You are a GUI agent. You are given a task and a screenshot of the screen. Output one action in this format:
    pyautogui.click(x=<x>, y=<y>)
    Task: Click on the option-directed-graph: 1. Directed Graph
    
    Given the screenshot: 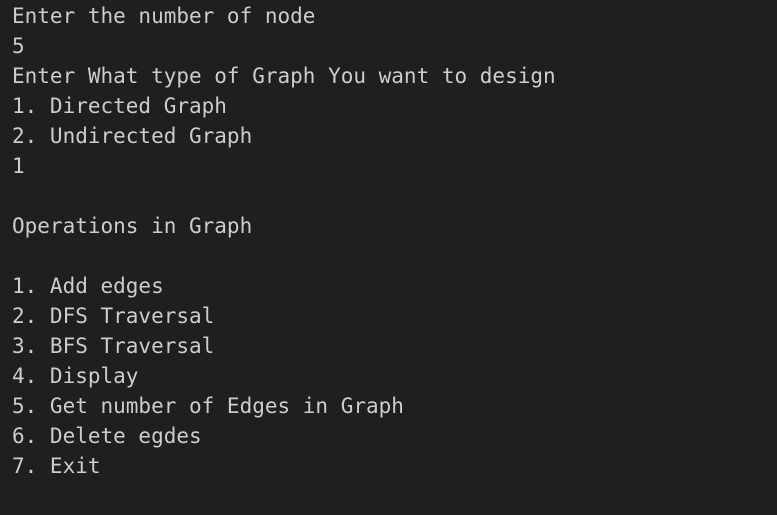 What is the action you would take?
    pyautogui.click(x=119, y=106)
    